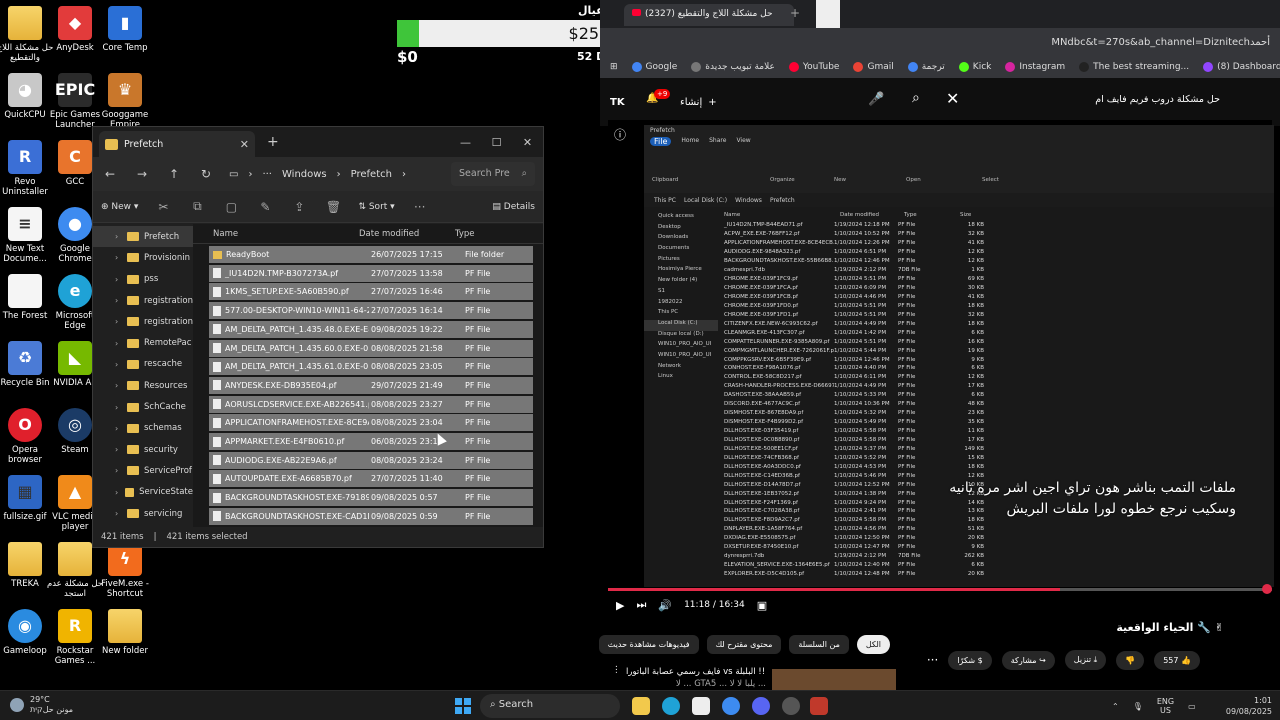  I want to click on create-button: إنشاء +, so click(698, 102).